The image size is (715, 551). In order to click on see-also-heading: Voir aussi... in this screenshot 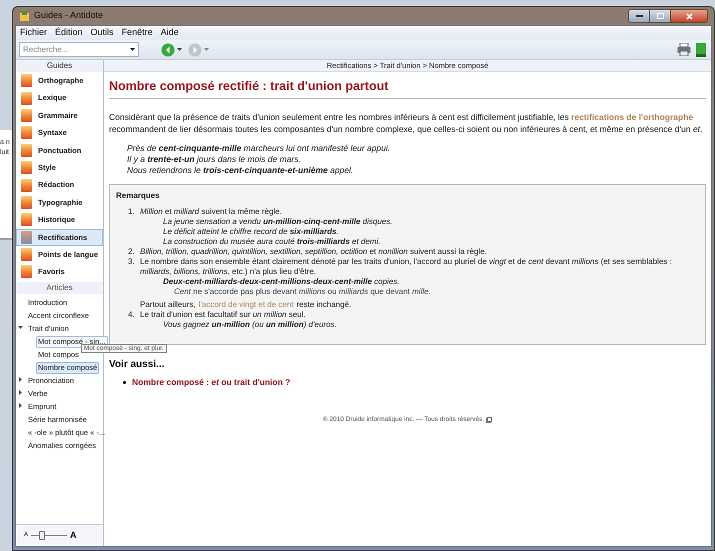, I will do `click(136, 365)`.